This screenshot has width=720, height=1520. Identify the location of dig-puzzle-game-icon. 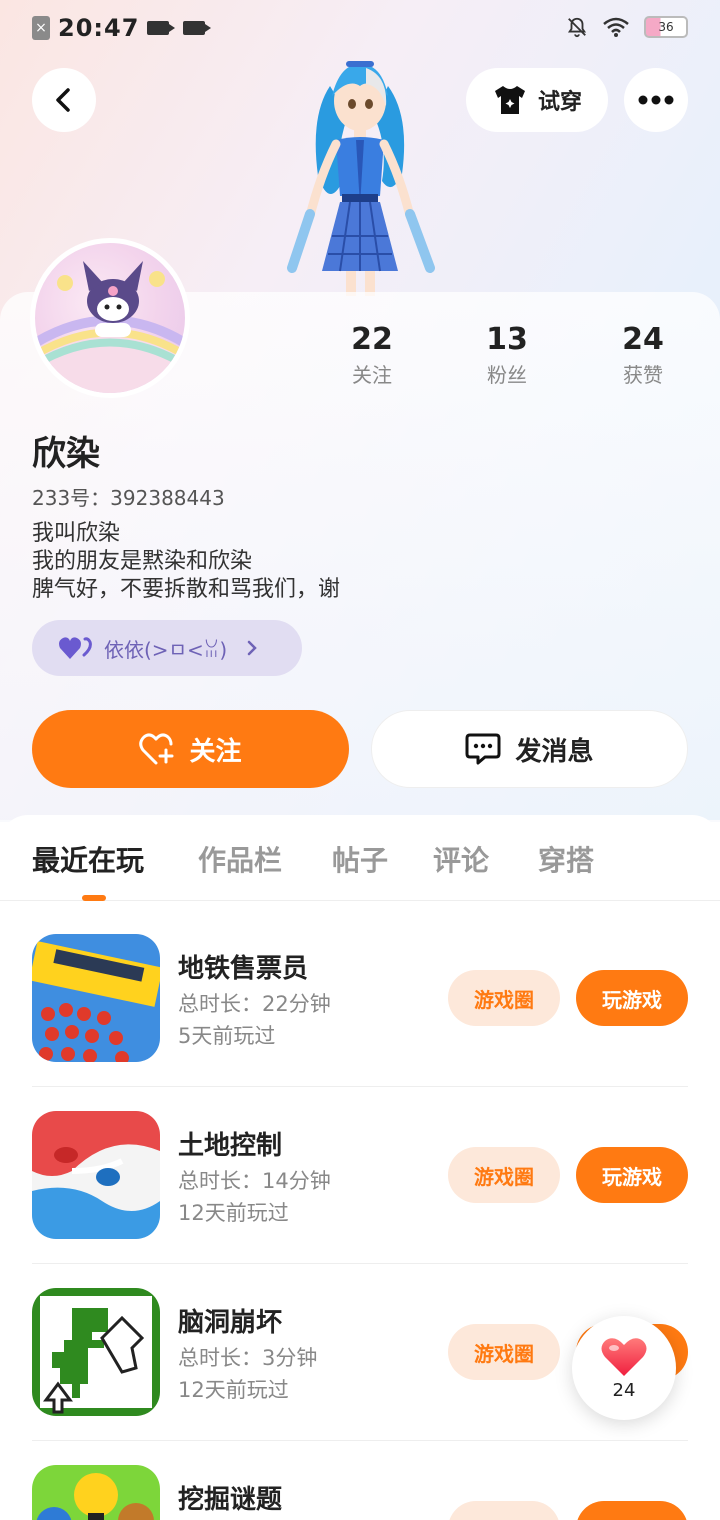
(96, 1492).